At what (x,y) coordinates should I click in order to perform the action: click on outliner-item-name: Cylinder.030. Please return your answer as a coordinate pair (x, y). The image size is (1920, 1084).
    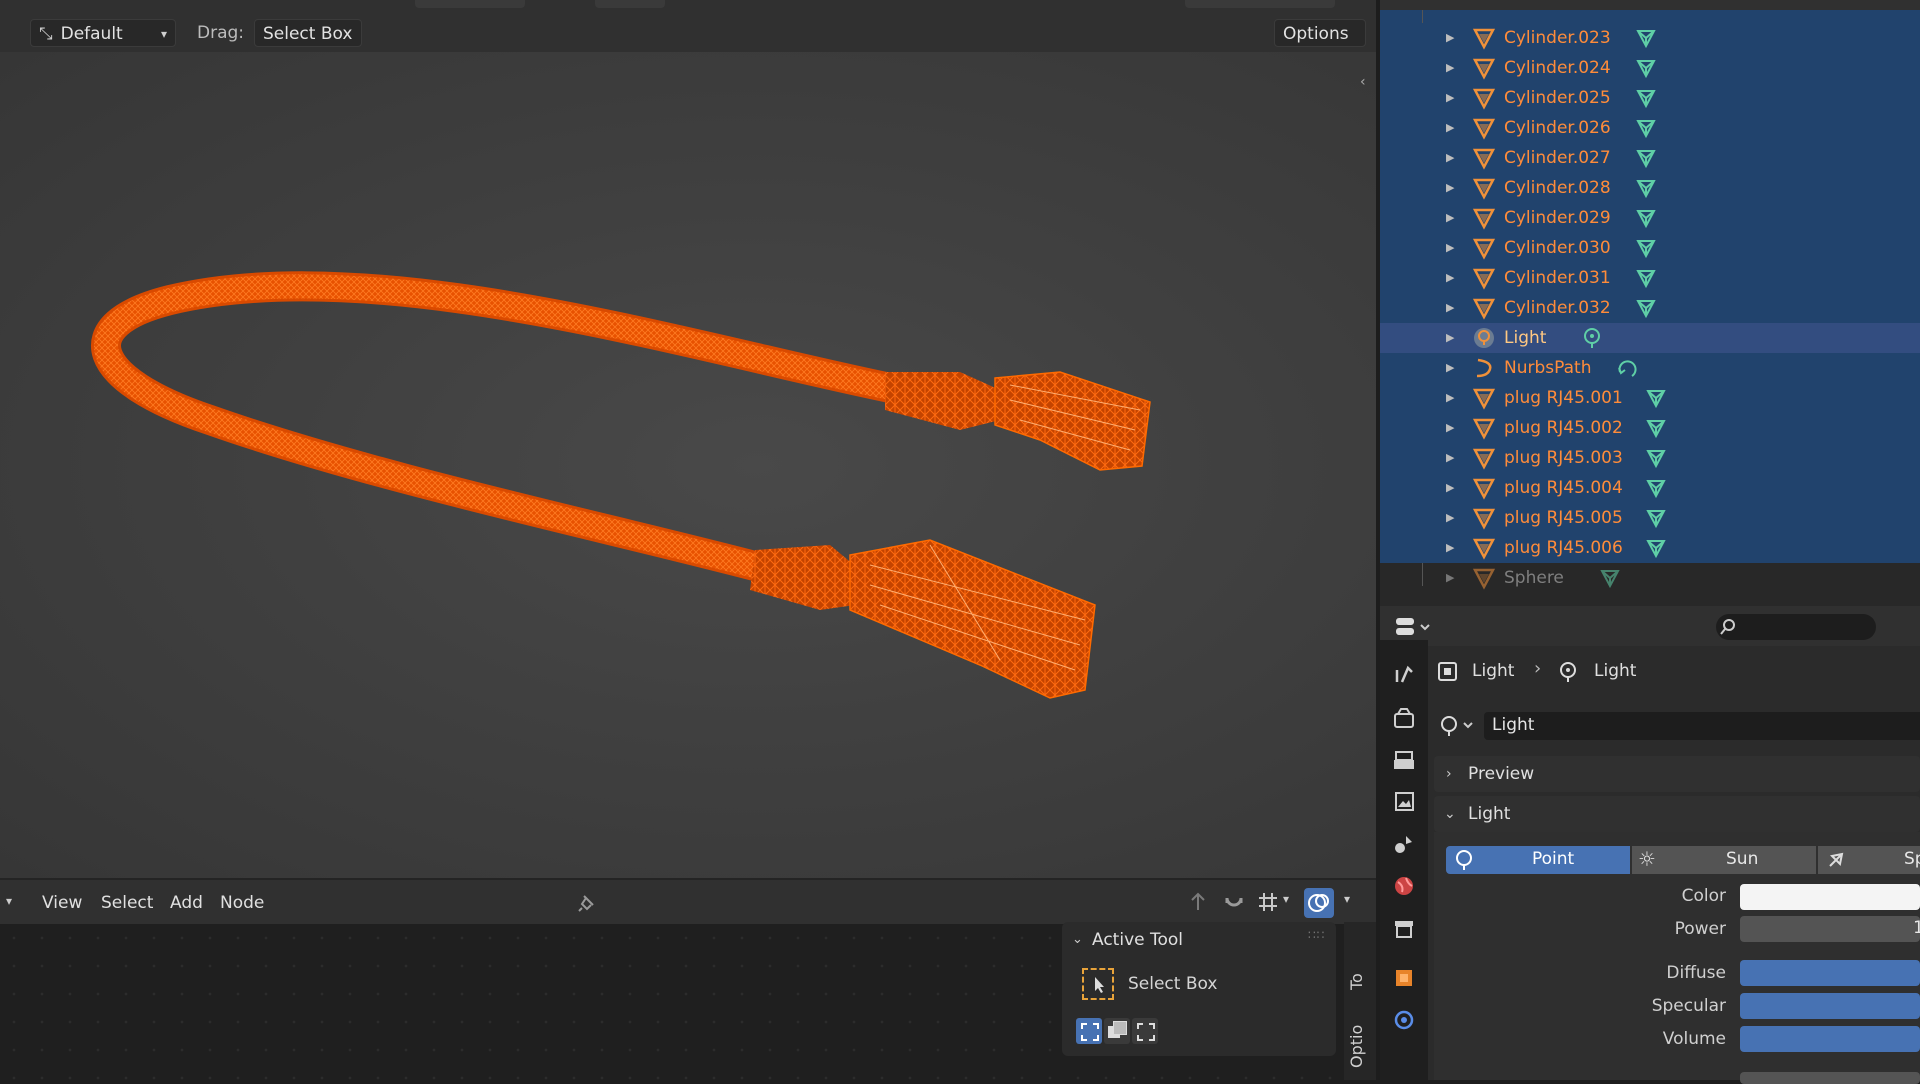
    Looking at the image, I should click on (1557, 248).